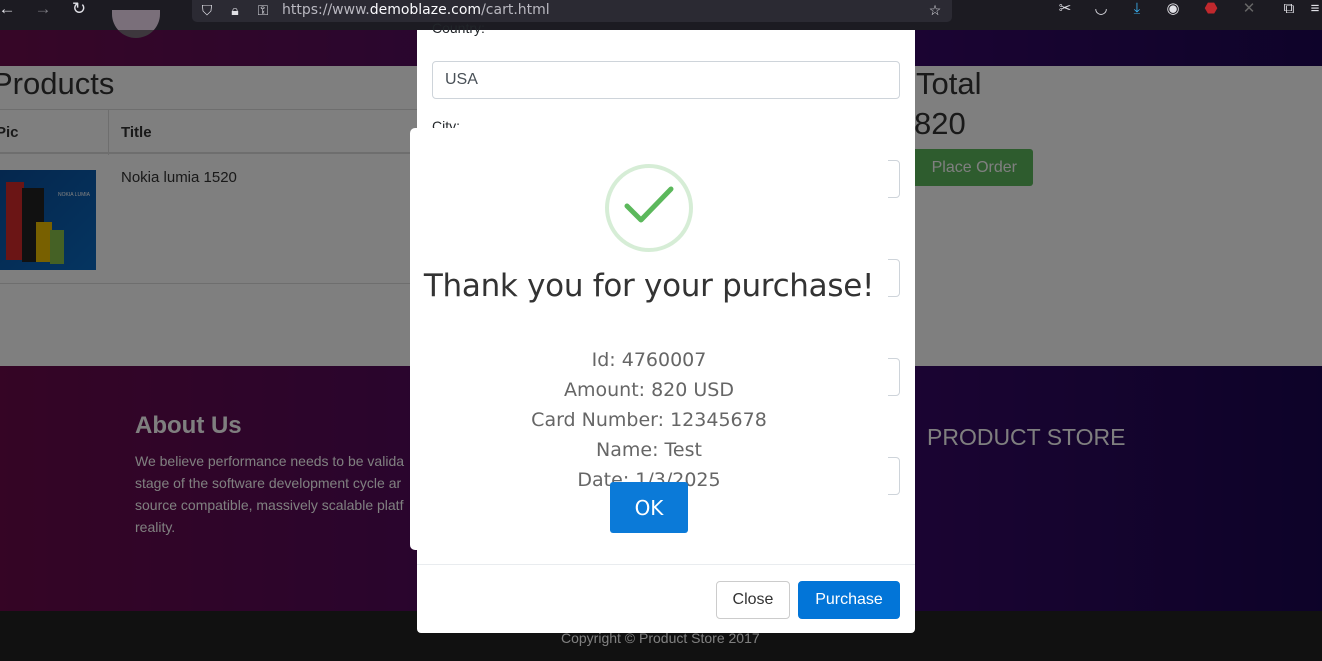 The height and width of the screenshot is (661, 1322). What do you see at coordinates (753, 600) in the screenshot?
I see `close-button: Close` at bounding box center [753, 600].